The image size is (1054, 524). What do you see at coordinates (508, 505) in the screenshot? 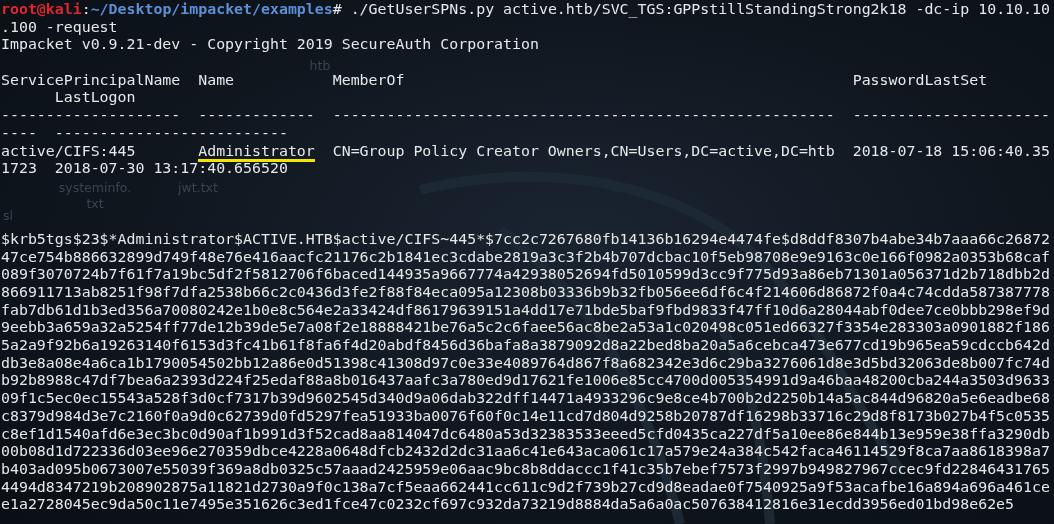
I see `output-line: e1a2728045ec9da50c11e7495e351626c3ed1fce47c0232cf697c932da73219d8884da5a6a0ac507638412816e31ecdd3956ed01bd98e62e5` at bounding box center [508, 505].